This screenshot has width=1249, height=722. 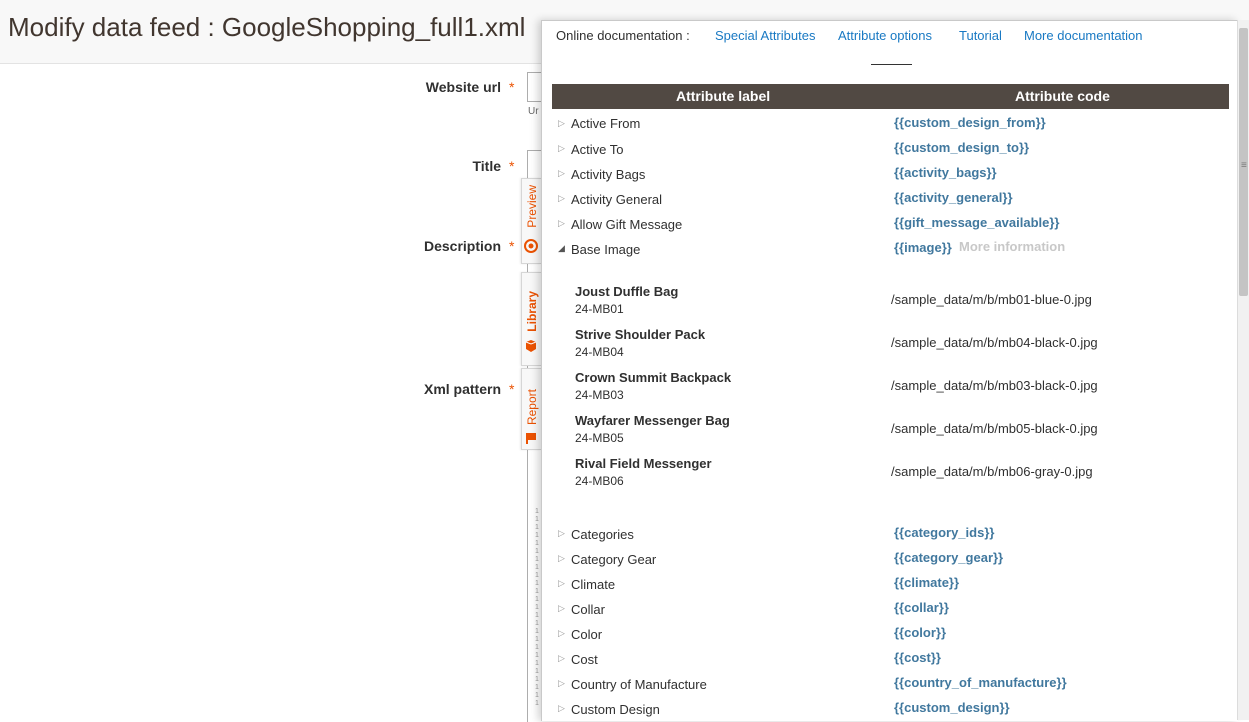 I want to click on sample-image-path: /sample_data/m/b/mb01-blue-0.jpg, so click(x=991, y=299).